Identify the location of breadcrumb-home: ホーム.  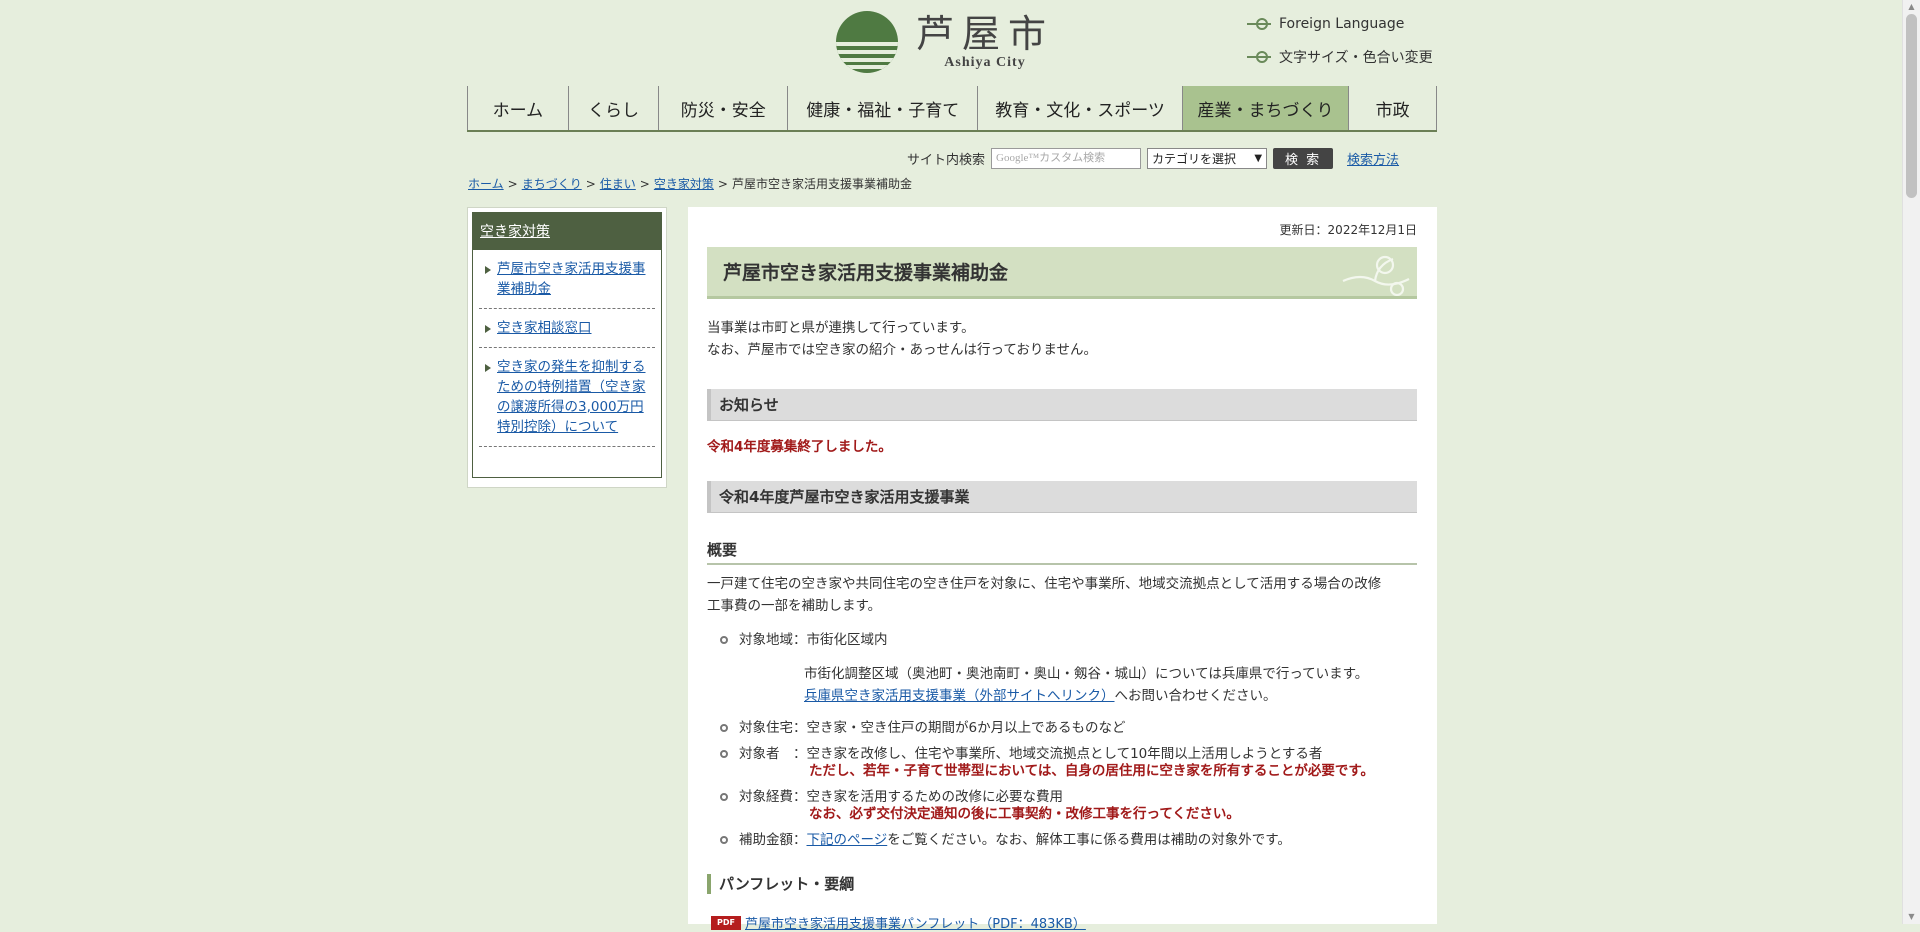
(486, 184).